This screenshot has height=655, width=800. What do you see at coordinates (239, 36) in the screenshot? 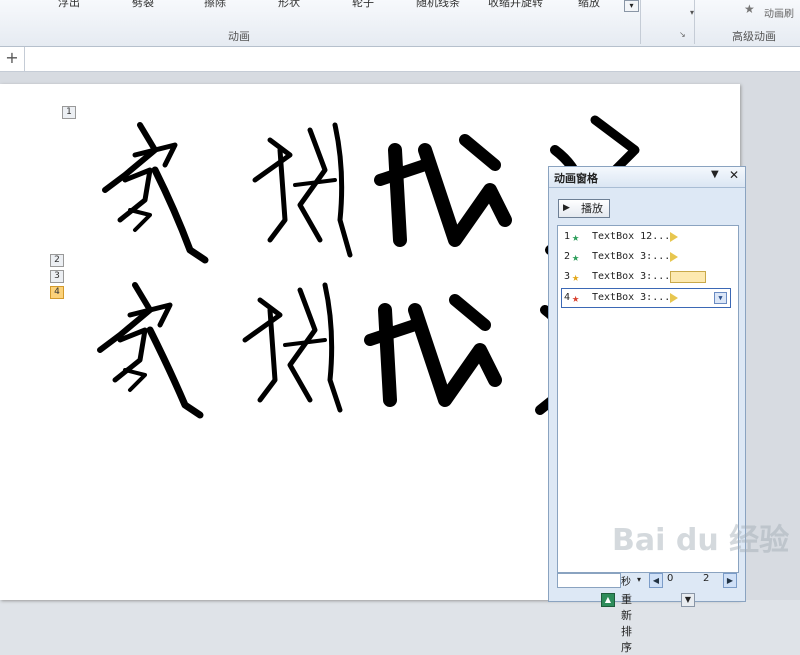
I see `group-label-animation: 动画` at bounding box center [239, 36].